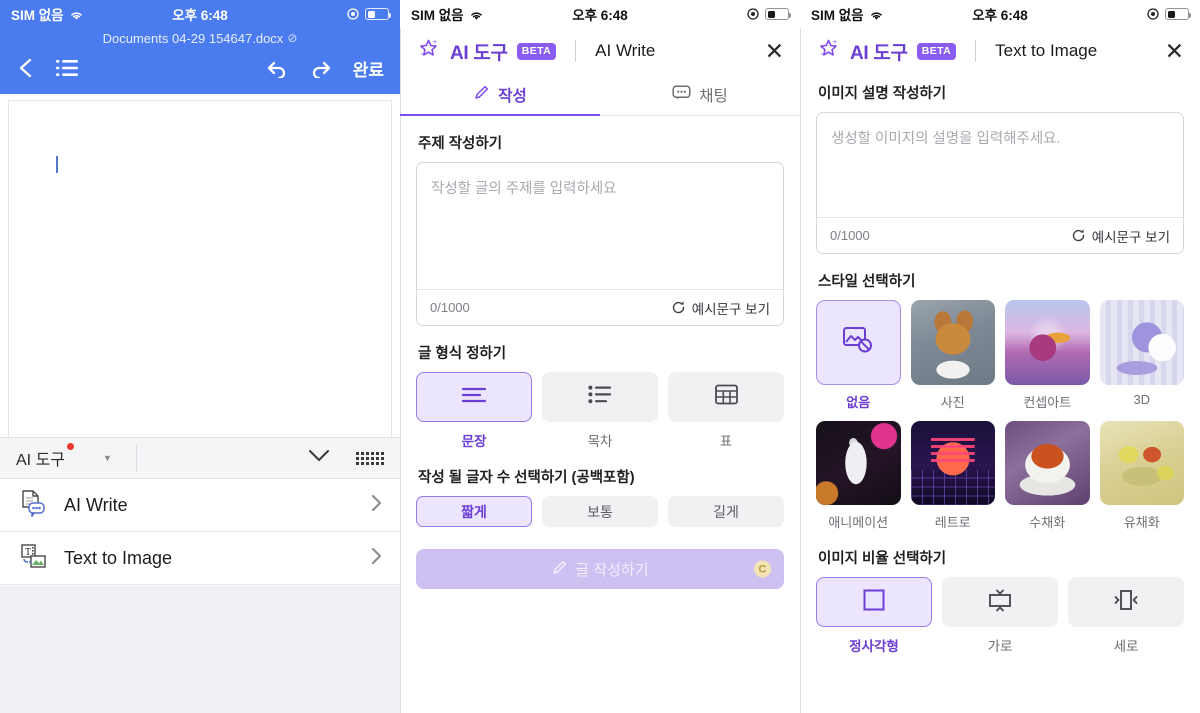 Image resolution: width=1200 pixels, height=713 pixels. Describe the element at coordinates (1078, 235) in the screenshot. I see `refresh-icon` at that location.